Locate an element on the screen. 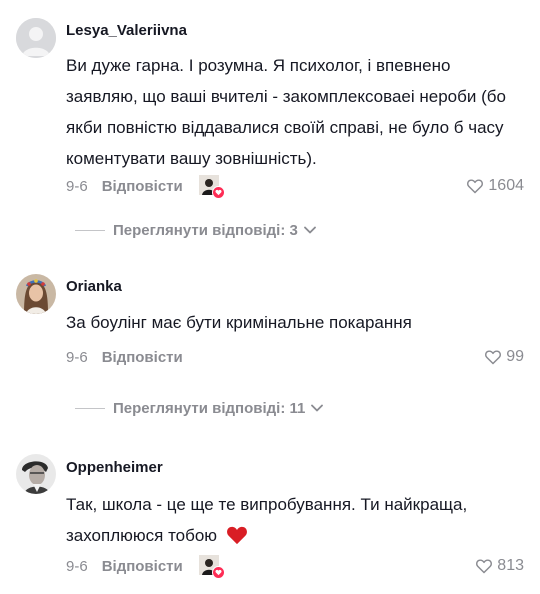 This screenshot has height=594, width=540. comment-username: Lesya_Valeriivna is located at coordinates (126, 31).